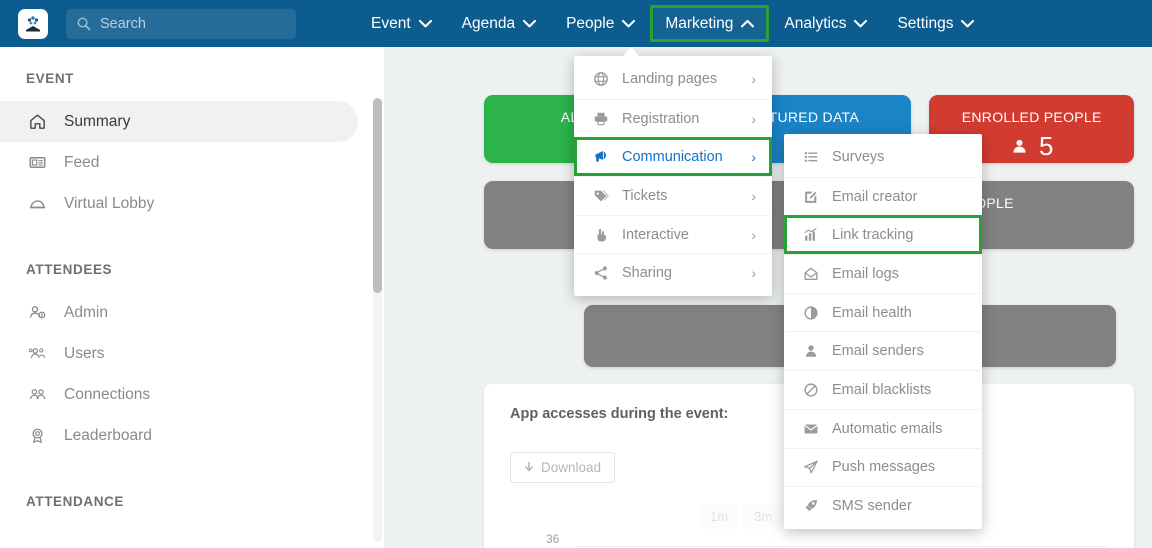 This screenshot has height=548, width=1152. What do you see at coordinates (179, 312) in the screenshot?
I see `sidebar-item-admin: Admin` at bounding box center [179, 312].